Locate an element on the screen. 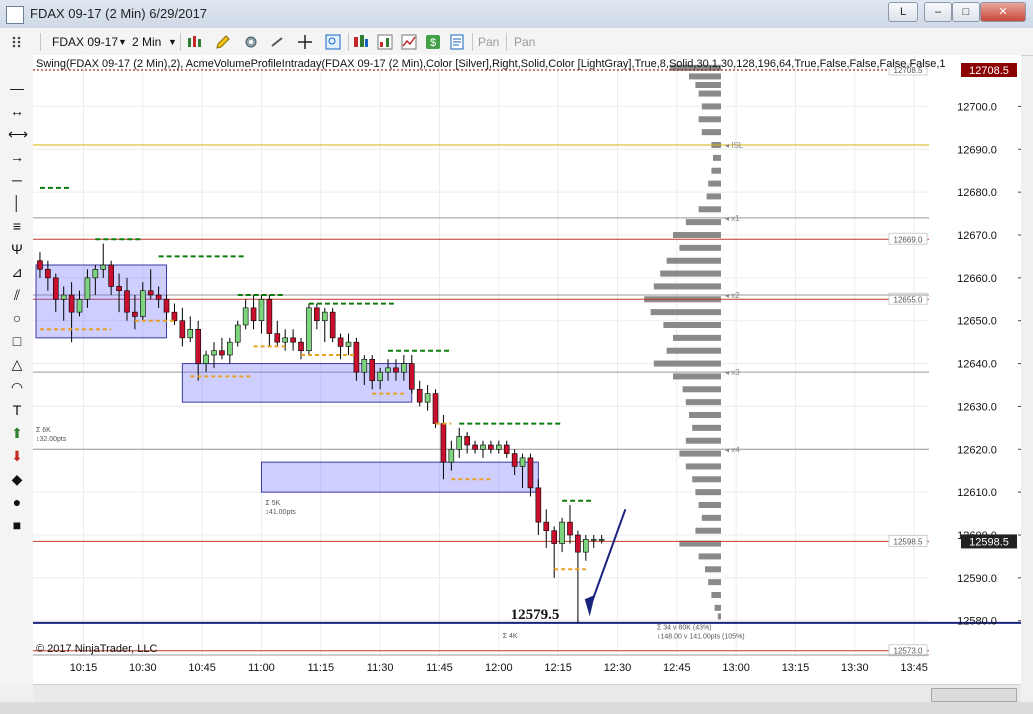 This screenshot has width=1033, height=714. chart-toolbar: FDAX 09-17 ▼ 2 Min ▼ $ Pan Pan is located at coordinates (516, 42).